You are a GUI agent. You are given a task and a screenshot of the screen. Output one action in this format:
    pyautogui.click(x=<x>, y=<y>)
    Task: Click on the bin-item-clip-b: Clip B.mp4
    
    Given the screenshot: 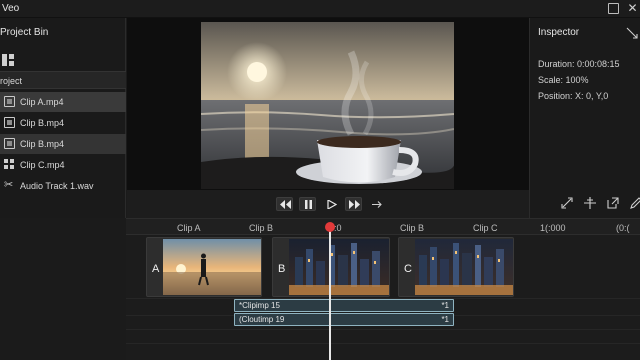 What is the action you would take?
    pyautogui.click(x=63, y=123)
    